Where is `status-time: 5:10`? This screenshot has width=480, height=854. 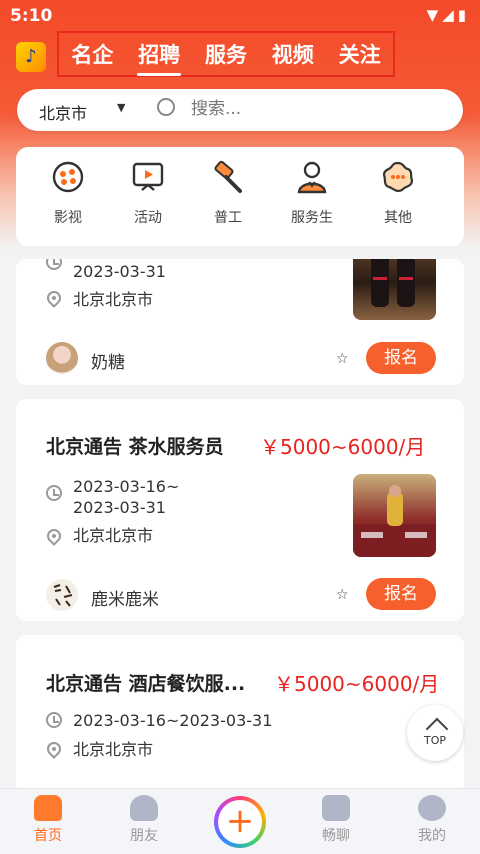 status-time: 5:10 is located at coordinates (31, 16).